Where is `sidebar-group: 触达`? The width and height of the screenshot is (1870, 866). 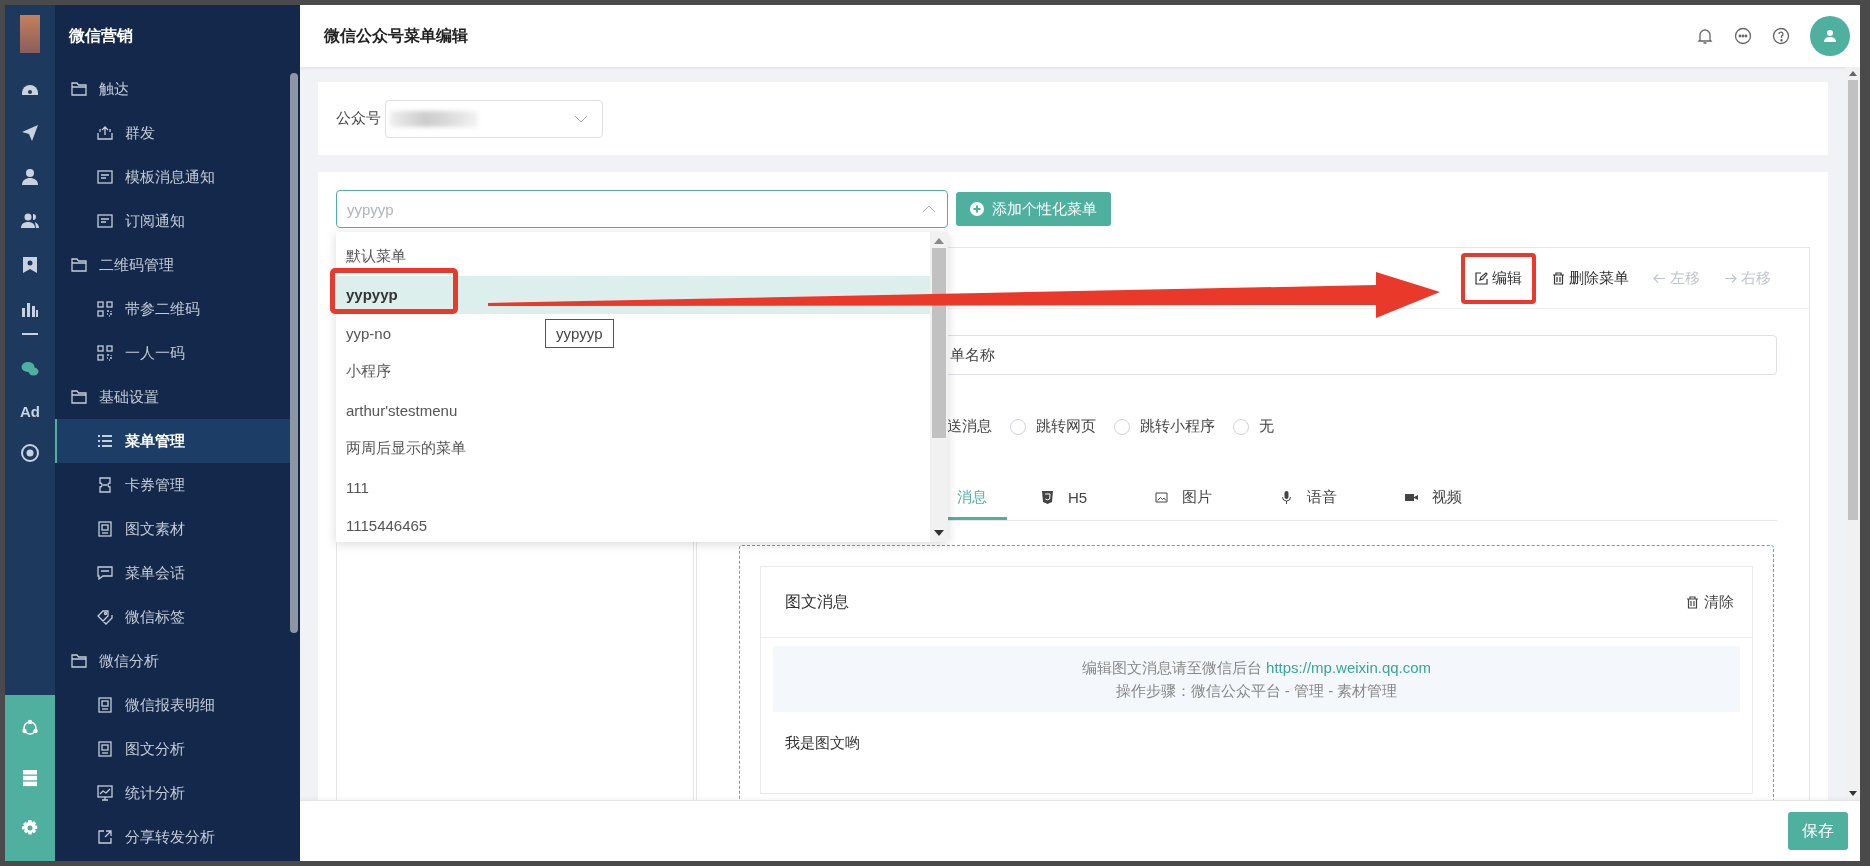 sidebar-group: 触达 is located at coordinates (172, 89).